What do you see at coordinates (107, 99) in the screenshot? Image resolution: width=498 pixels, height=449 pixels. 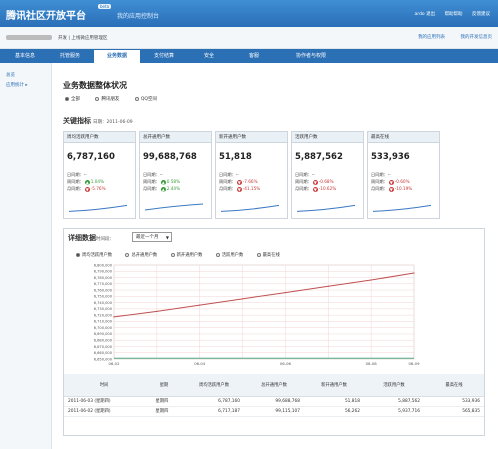 I see `radio-pengyou: 腾讯朋友` at bounding box center [107, 99].